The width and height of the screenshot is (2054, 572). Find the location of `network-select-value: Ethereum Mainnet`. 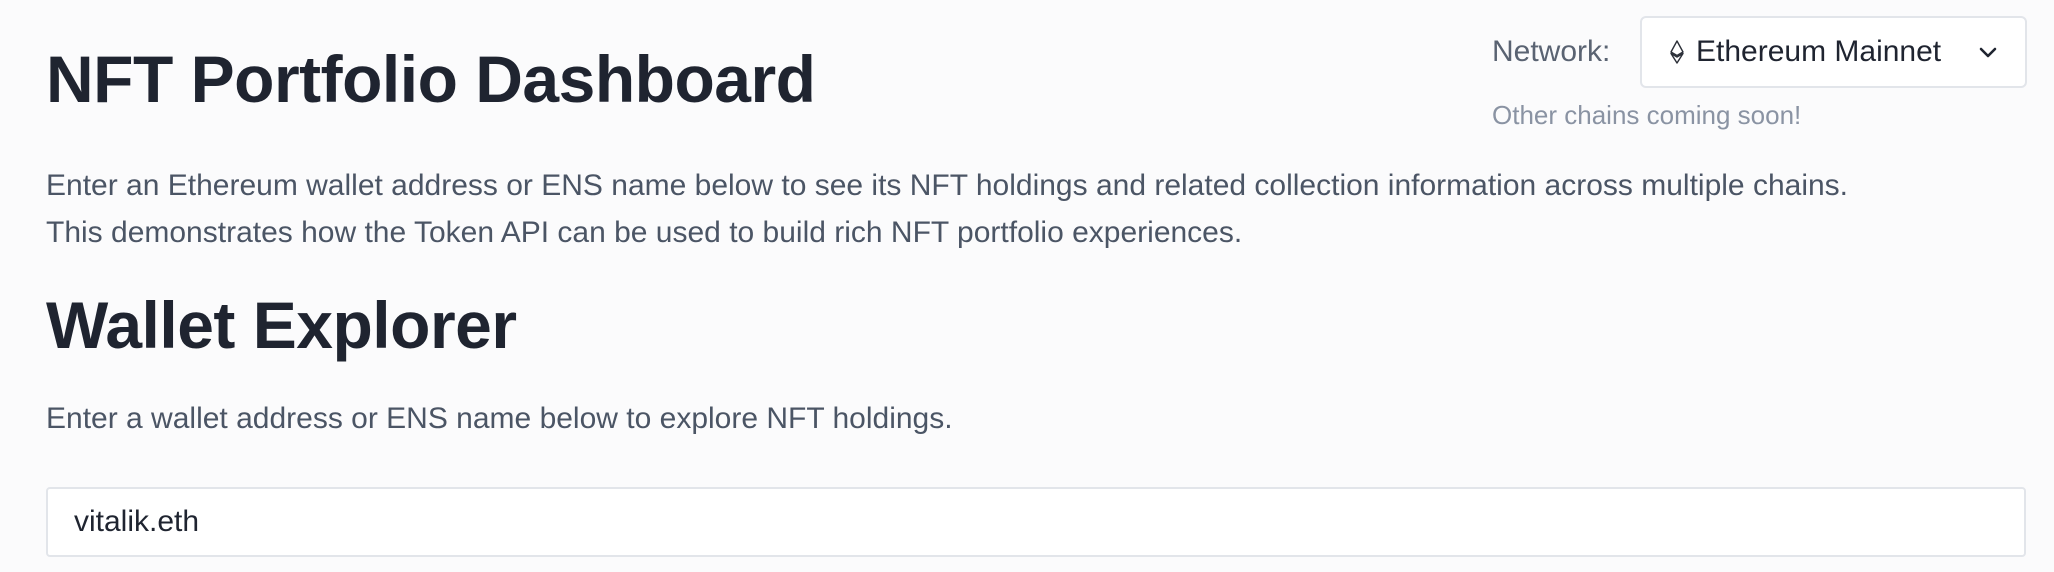

network-select-value: Ethereum Mainnet is located at coordinates (1819, 51).